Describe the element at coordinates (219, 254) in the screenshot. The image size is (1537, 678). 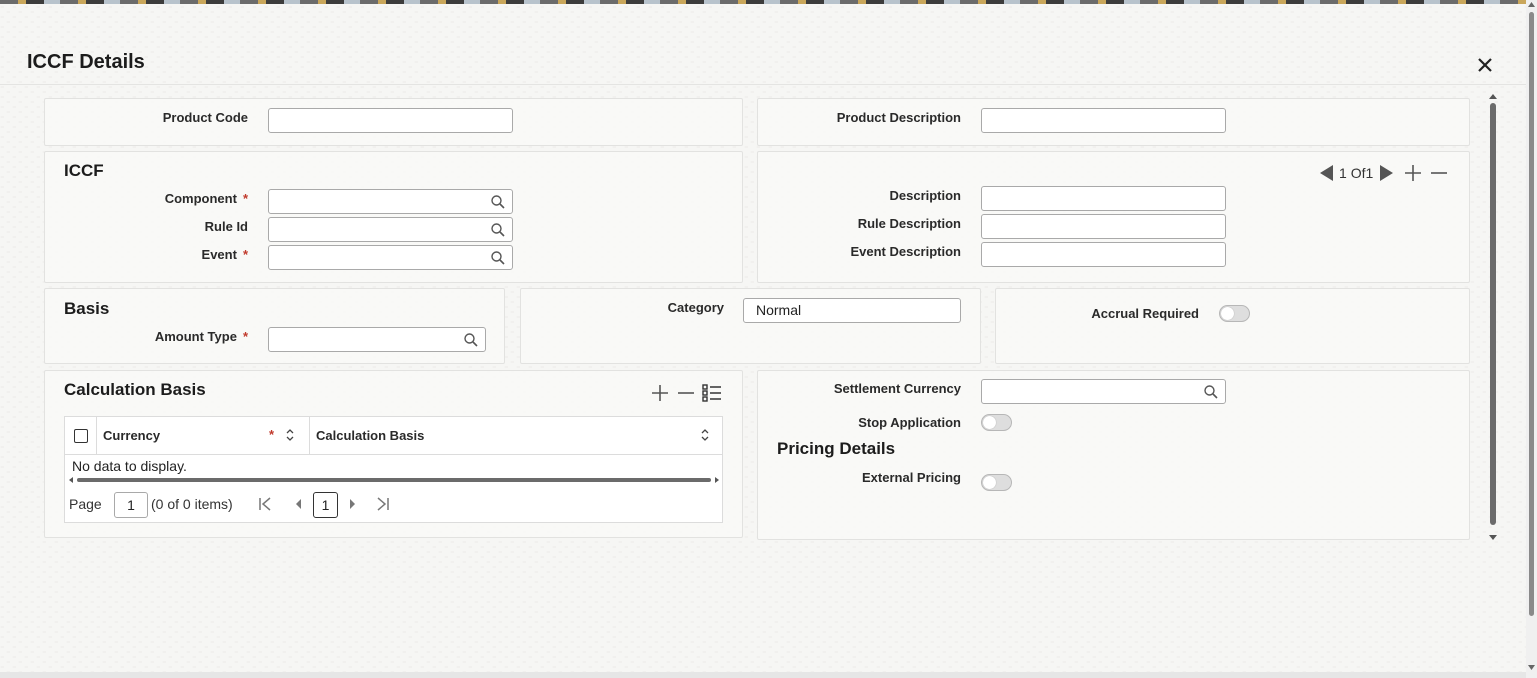
I see `event-label-text: Event` at that location.